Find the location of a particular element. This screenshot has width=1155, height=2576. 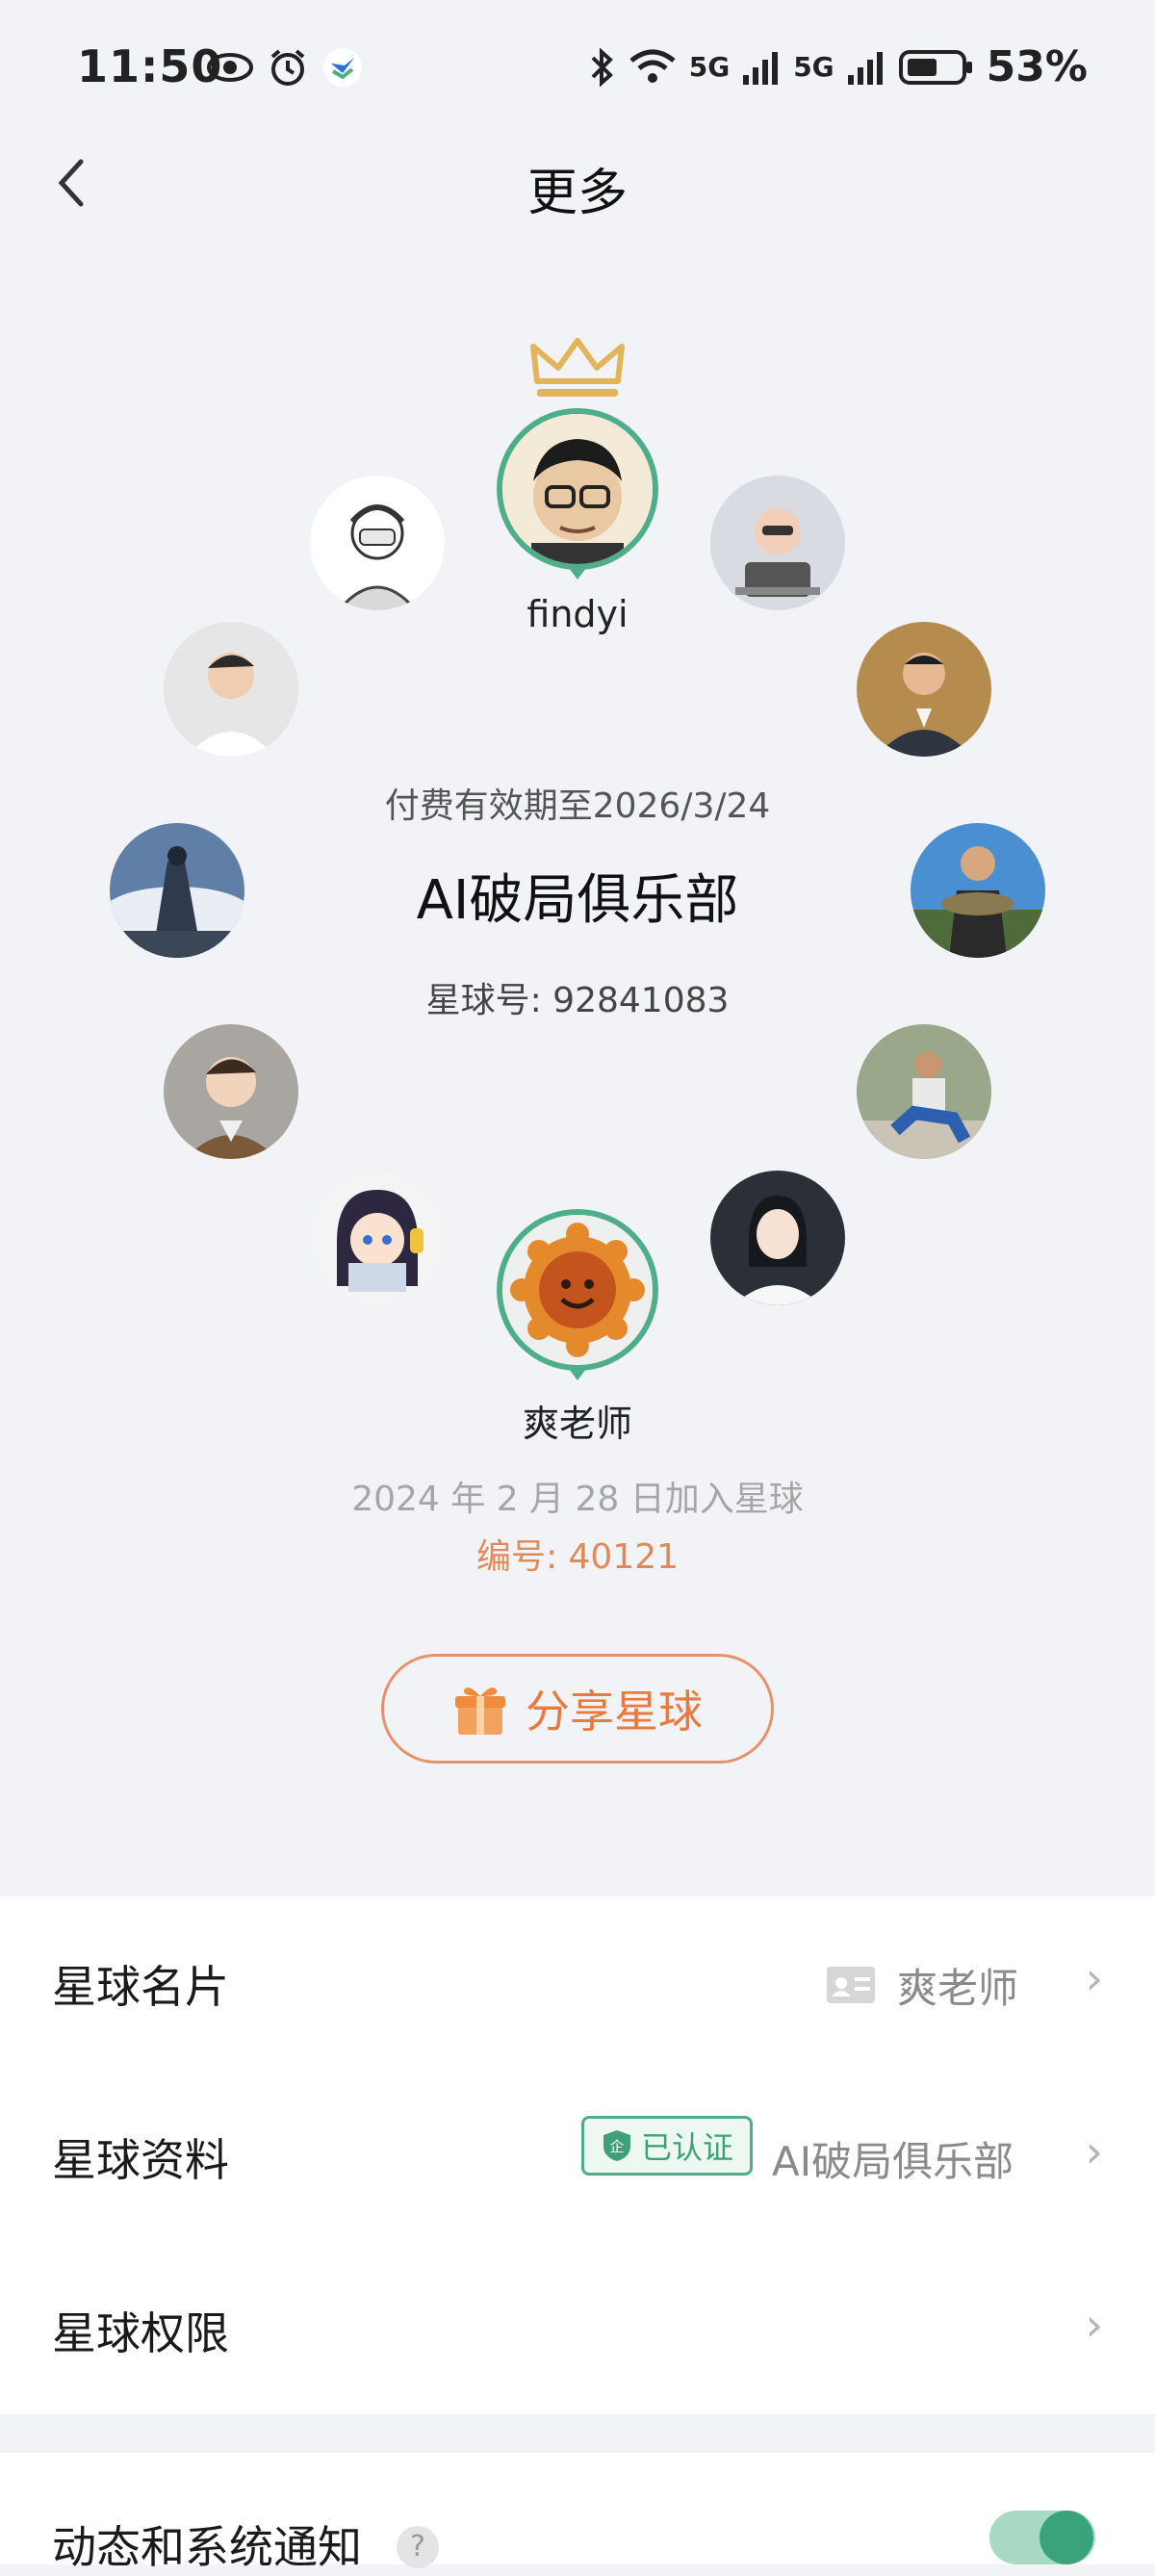

share-planet-label: 分享星球 is located at coordinates (614, 1712).